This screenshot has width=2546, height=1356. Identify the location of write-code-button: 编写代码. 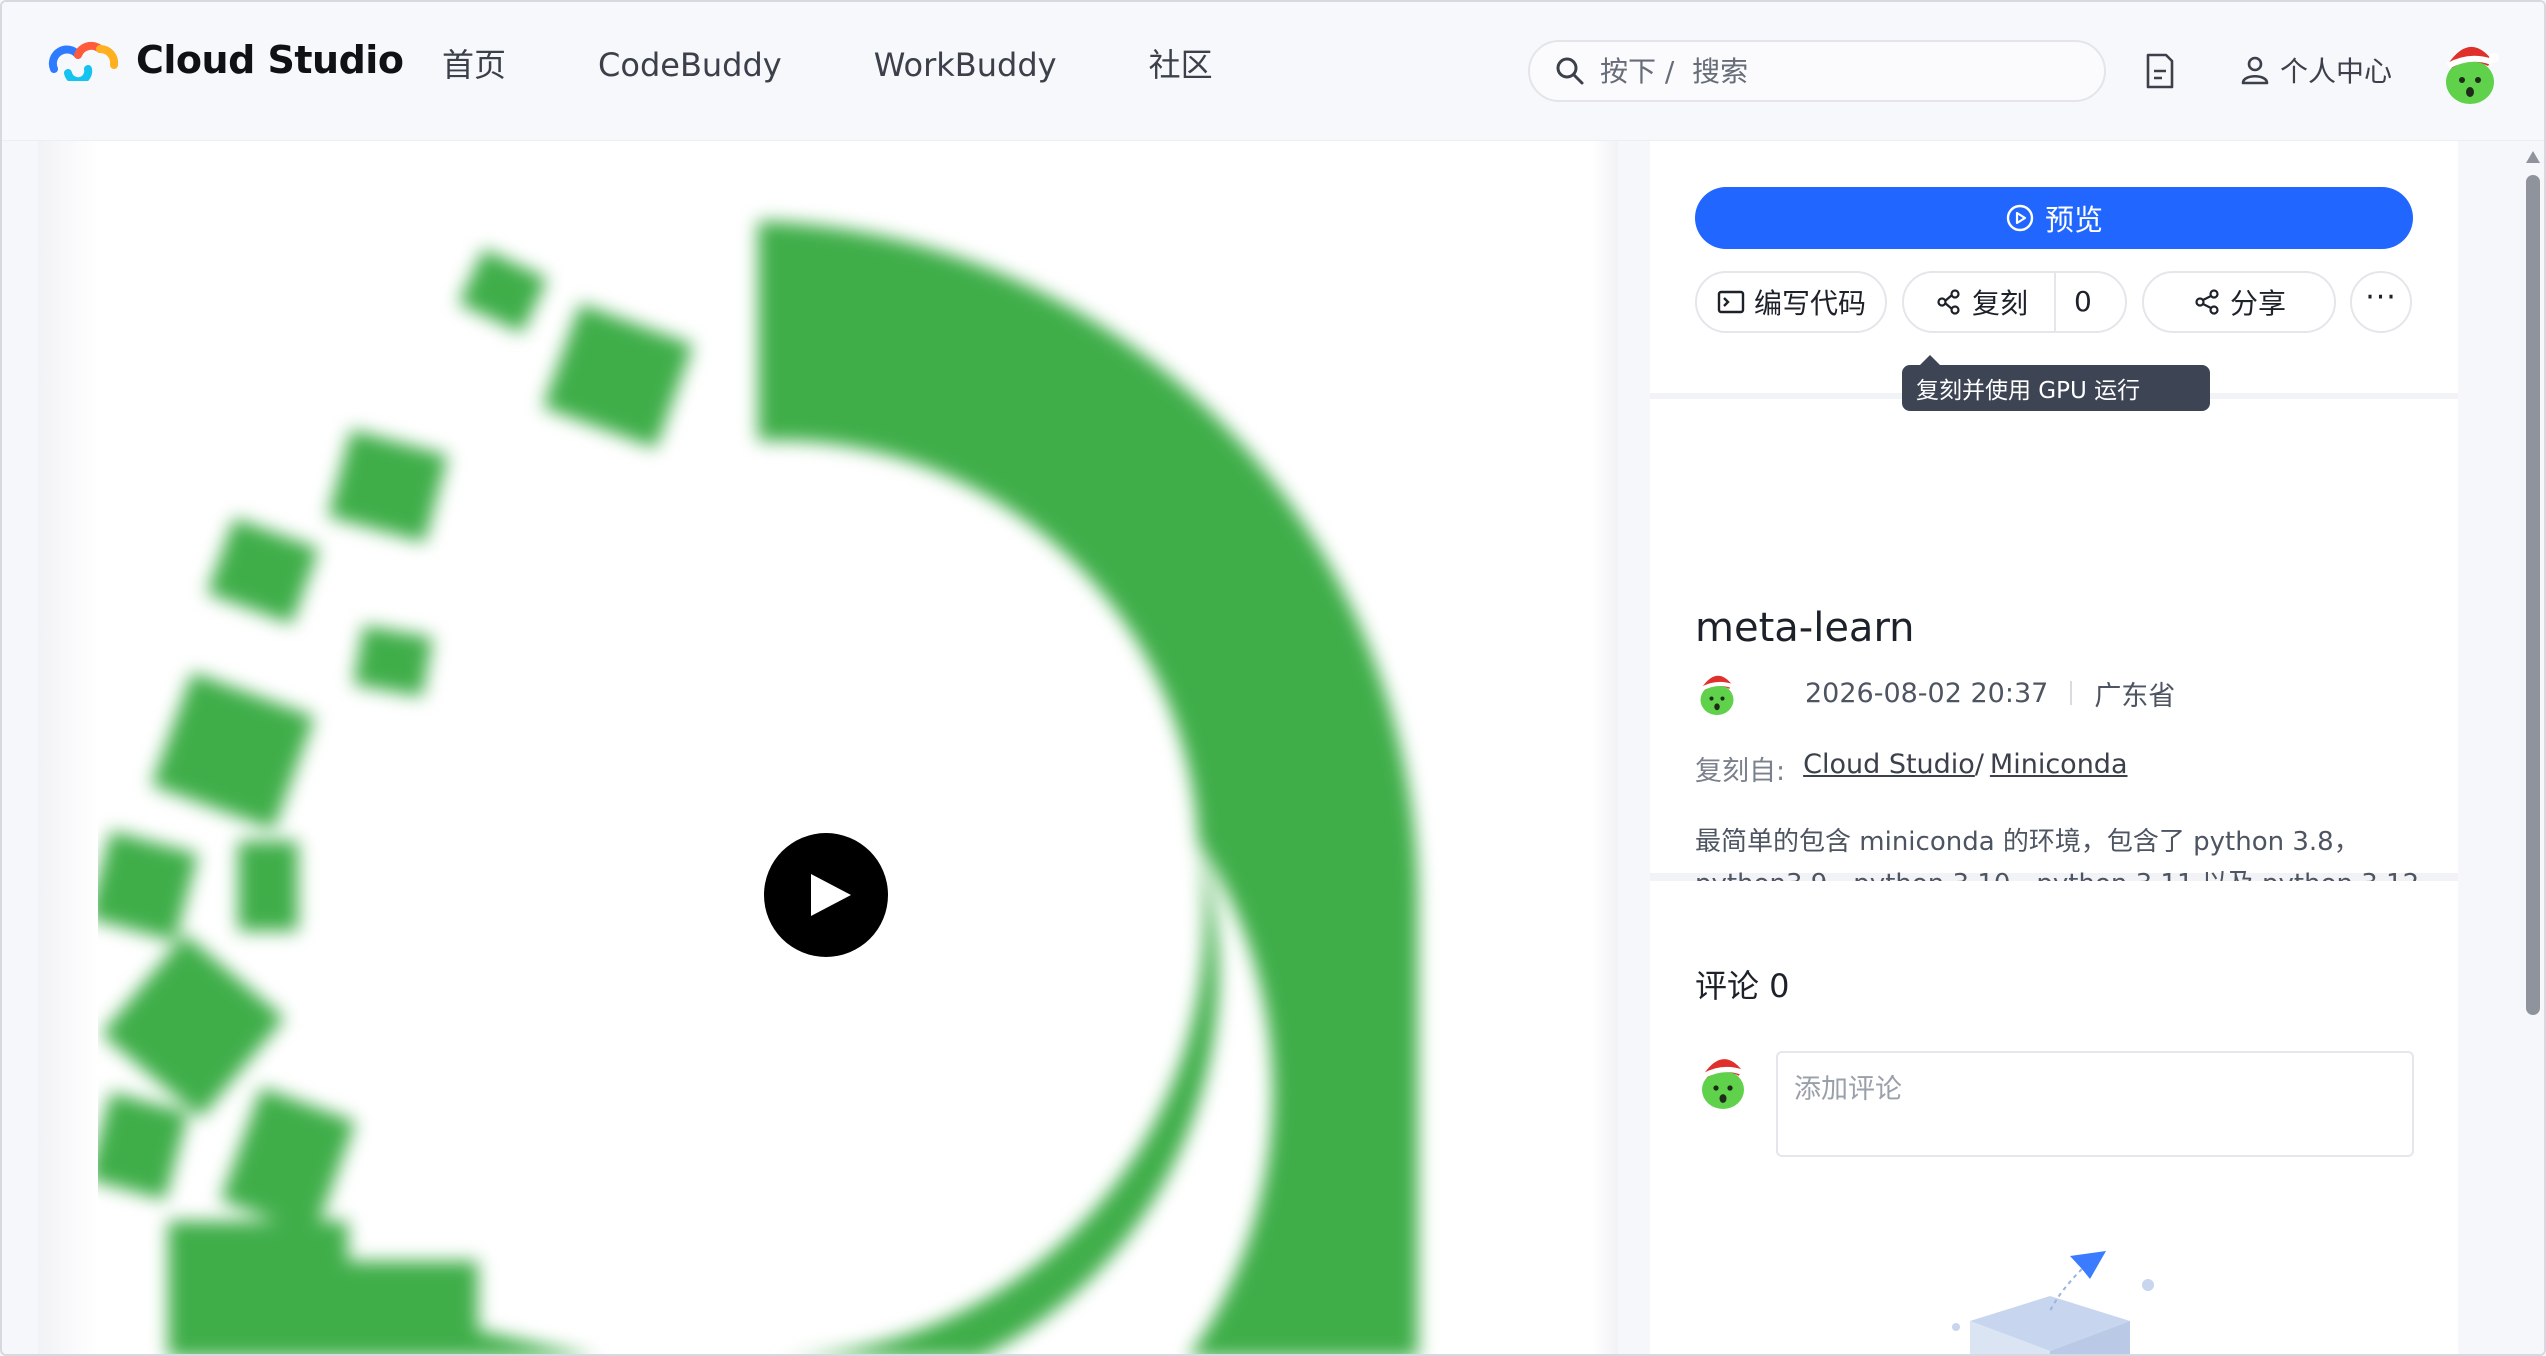
(1791, 302).